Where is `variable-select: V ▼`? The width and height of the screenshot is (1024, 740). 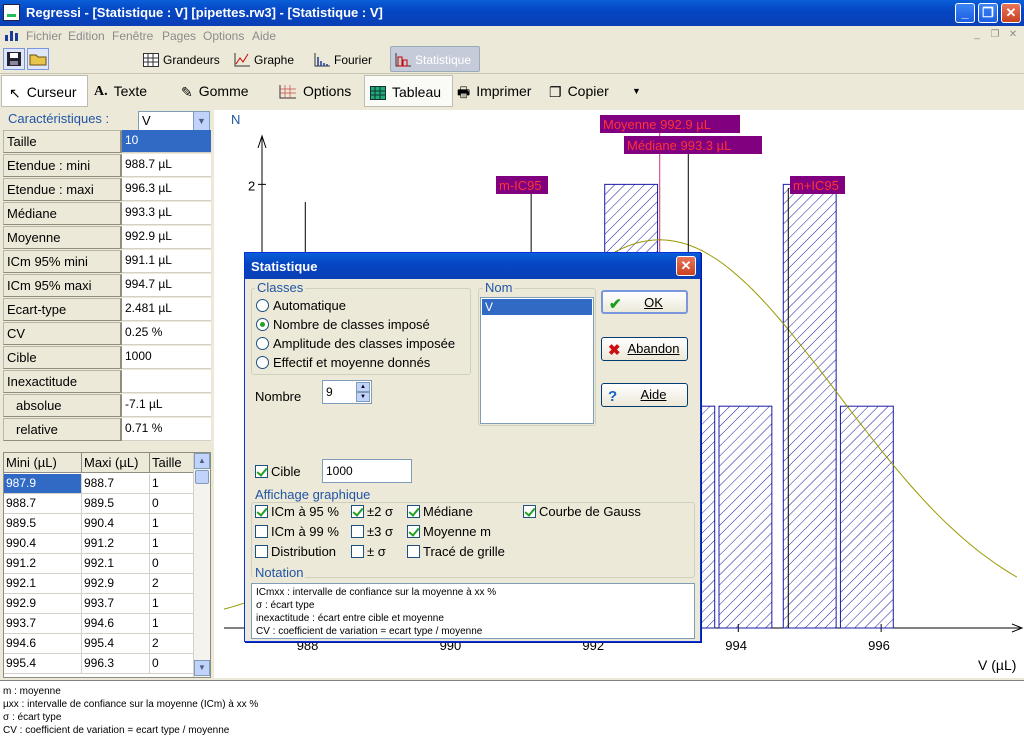
variable-select: V ▼ is located at coordinates (174, 121).